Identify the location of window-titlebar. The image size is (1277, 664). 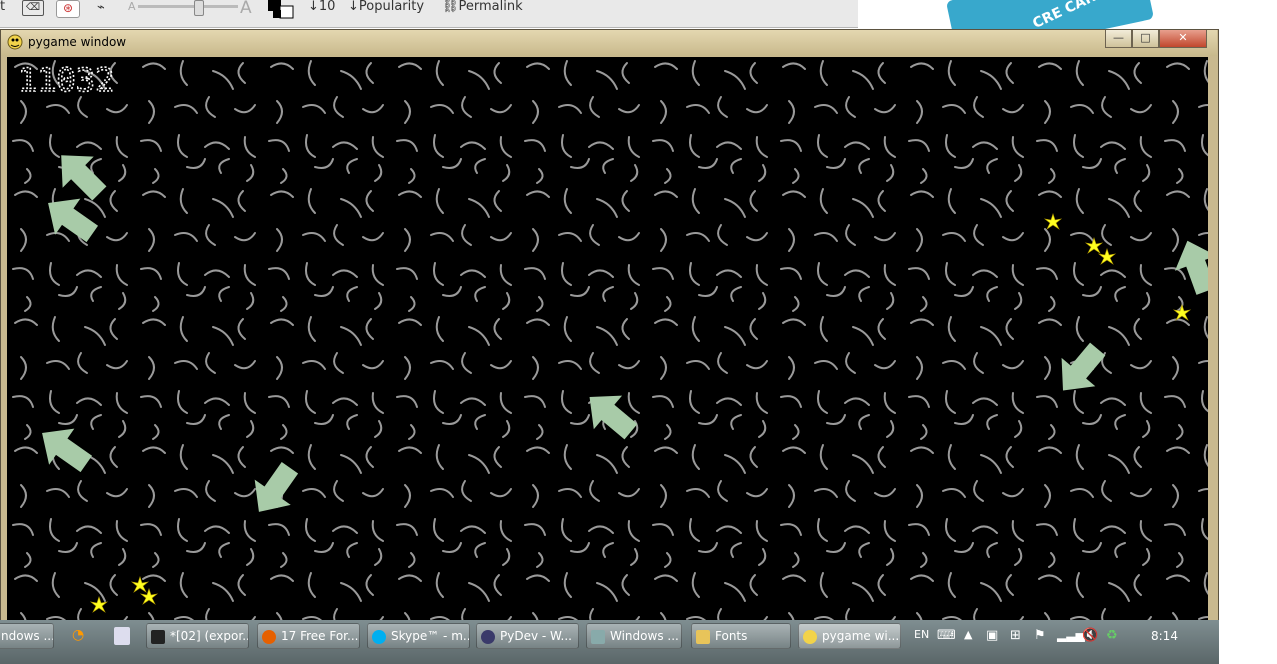
(609, 43).